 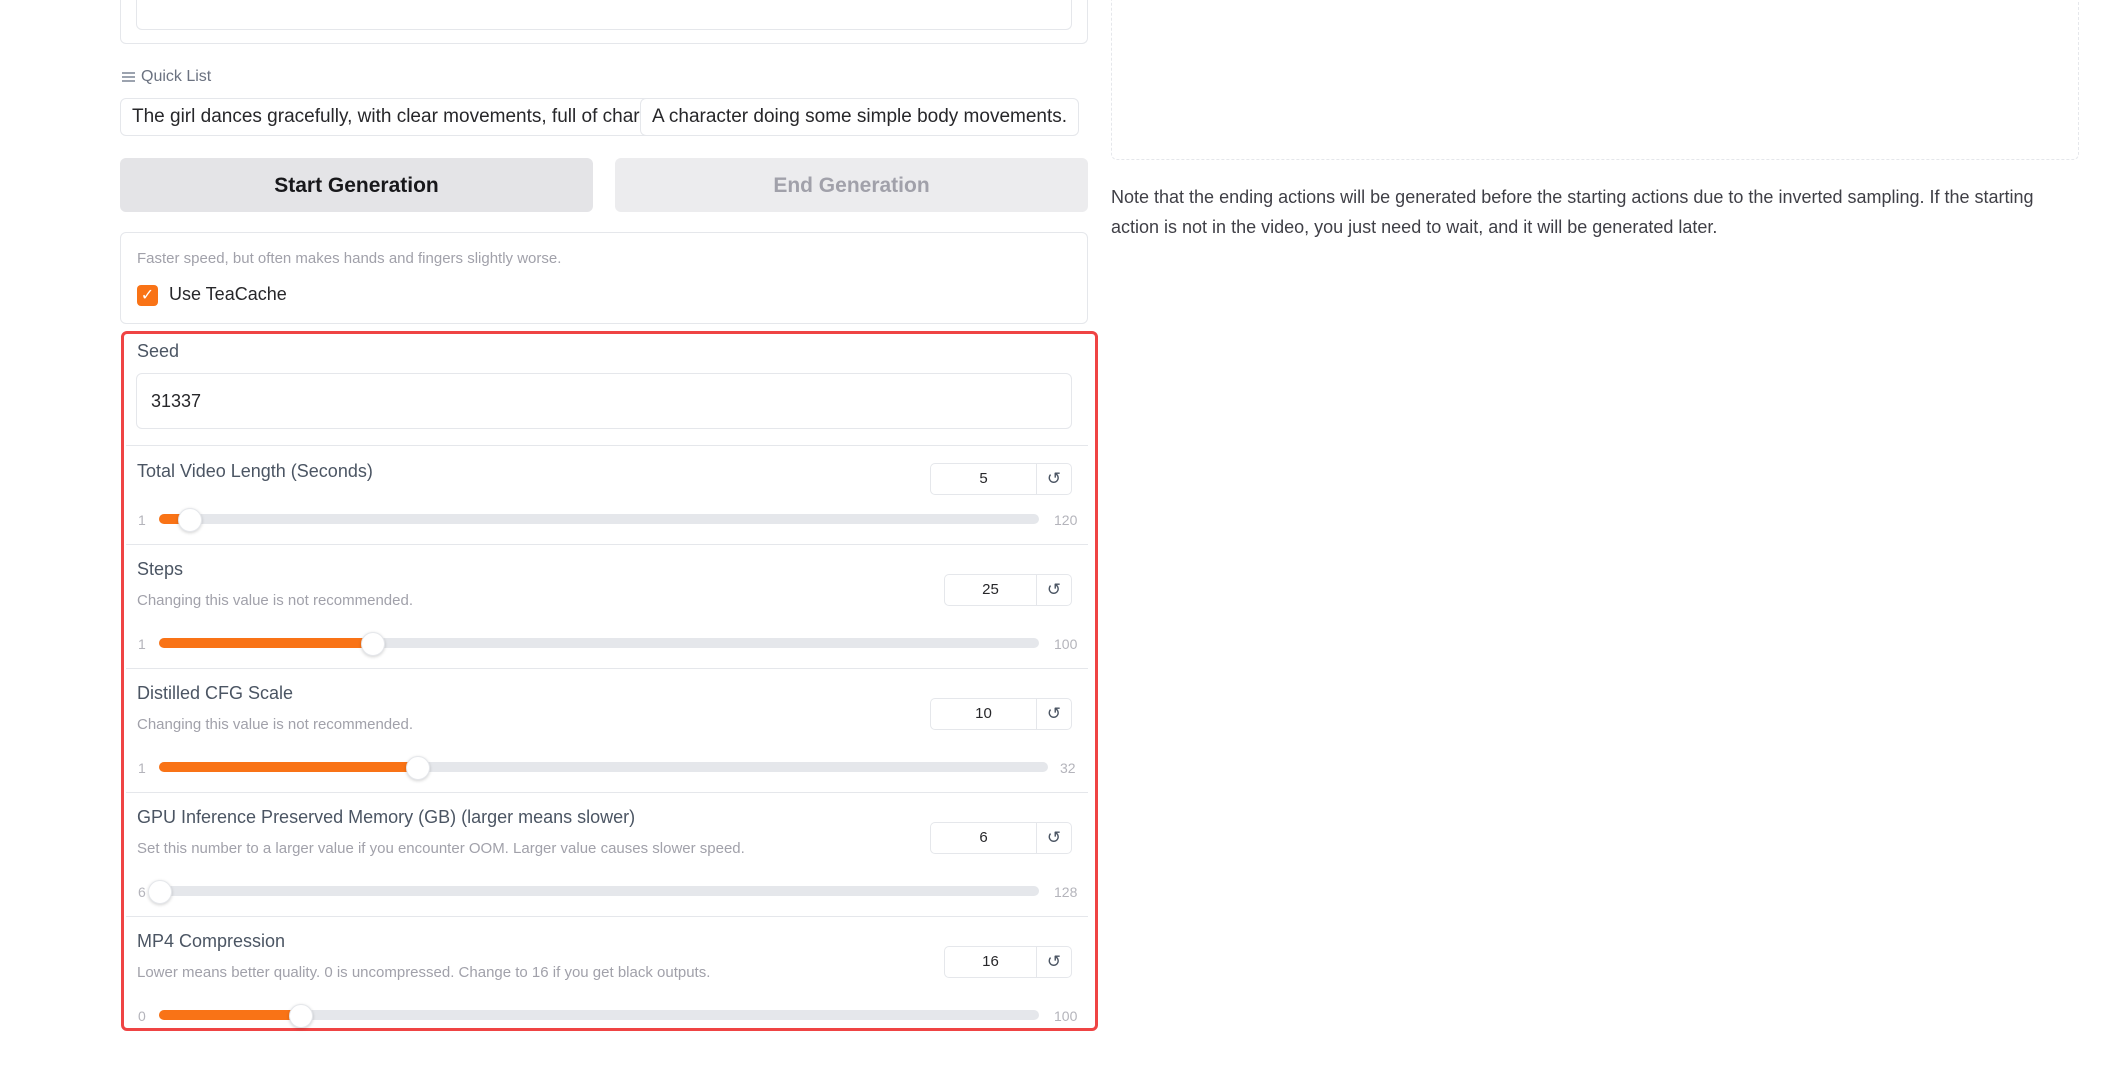 What do you see at coordinates (1066, 644) in the screenshot?
I see `steps-max: 100` at bounding box center [1066, 644].